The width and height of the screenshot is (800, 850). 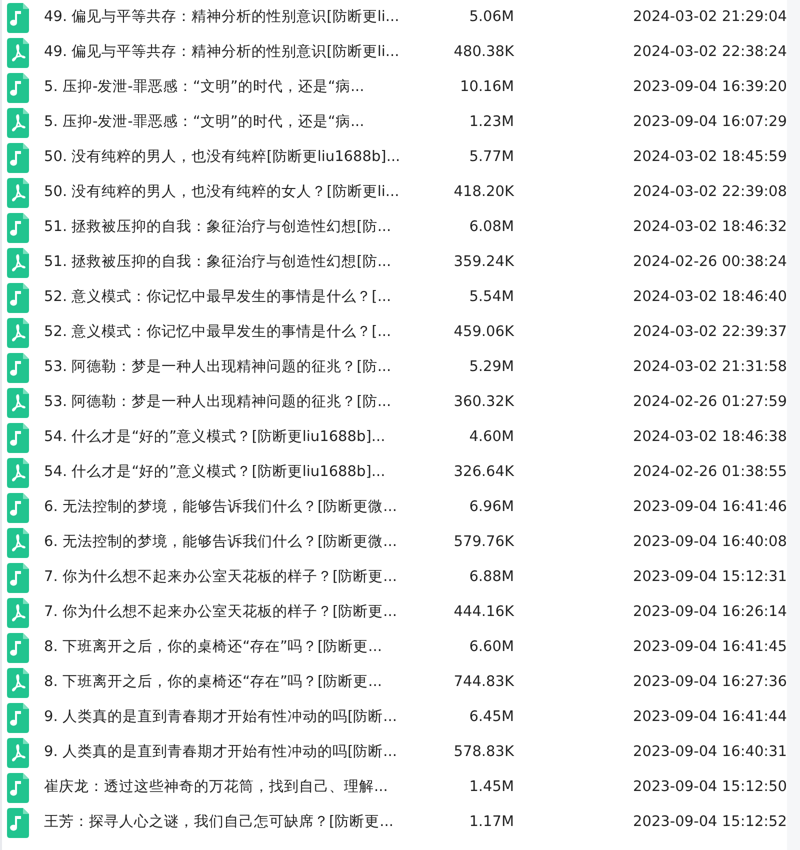 What do you see at coordinates (710, 542) in the screenshot?
I see `modified-date: 2023-09-04 16:40:08` at bounding box center [710, 542].